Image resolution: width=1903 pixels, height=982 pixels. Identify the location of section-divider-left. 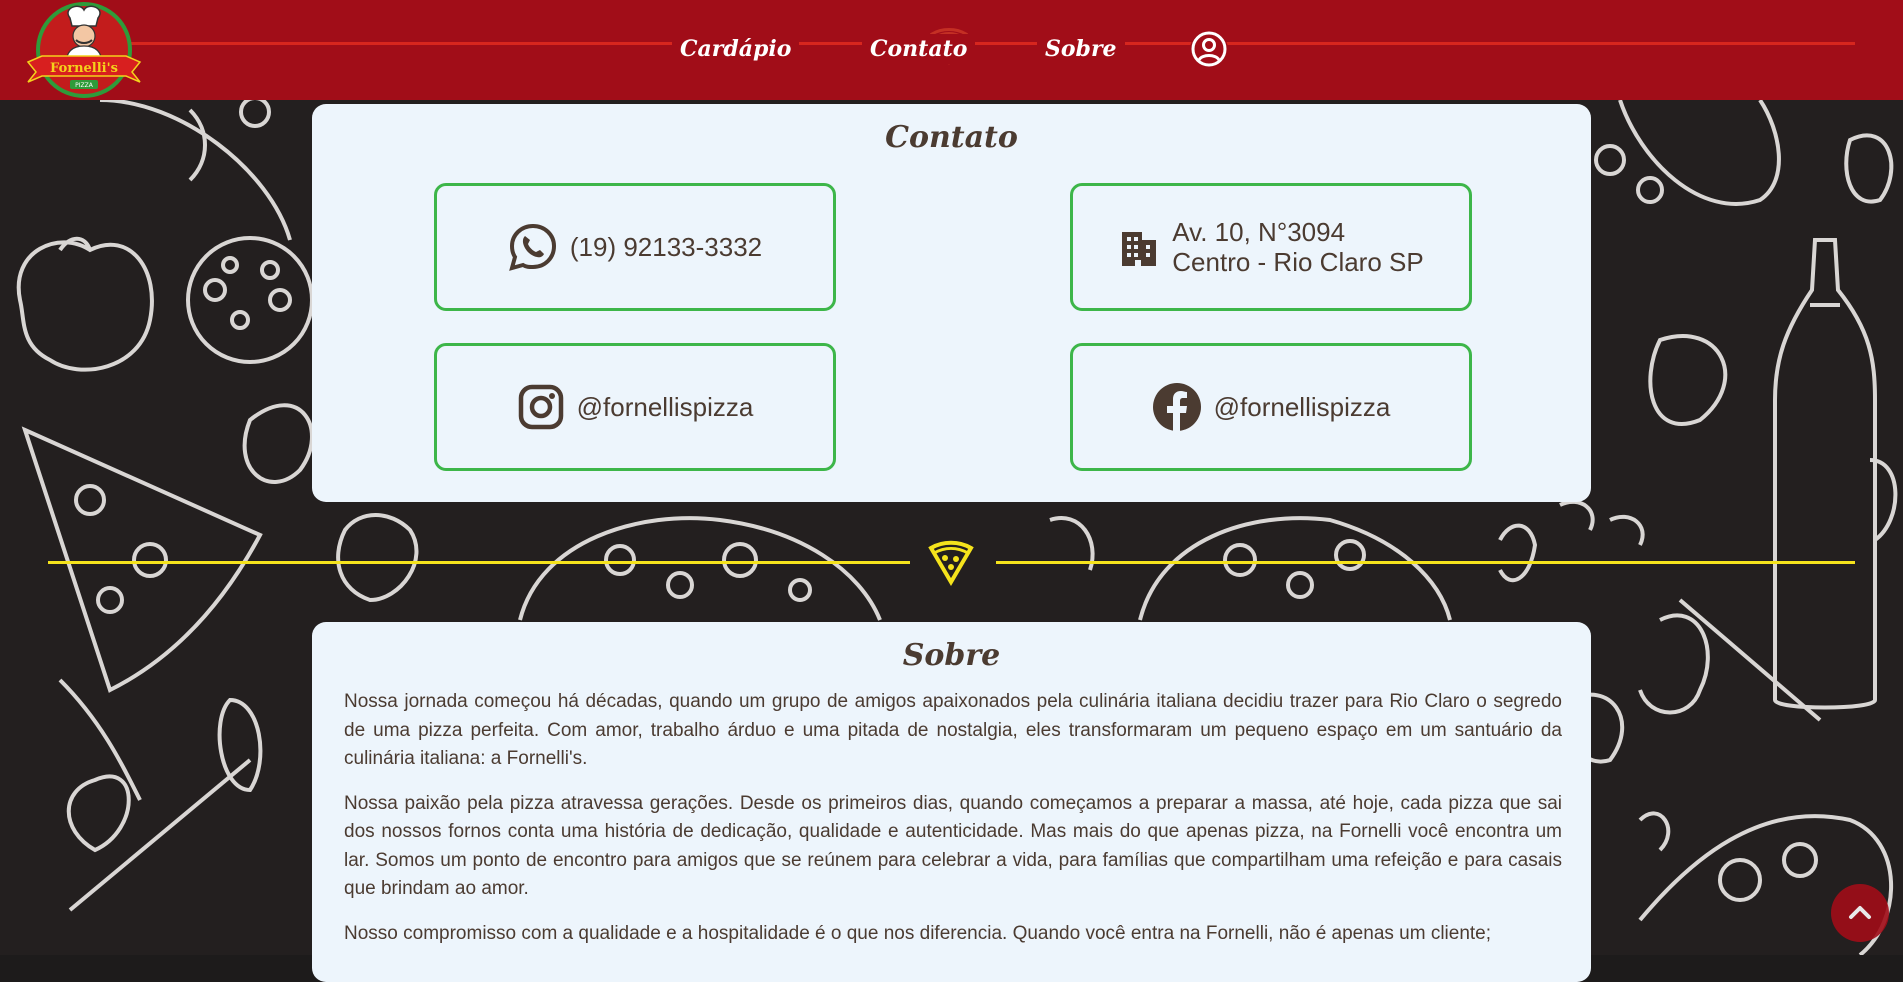
(479, 562).